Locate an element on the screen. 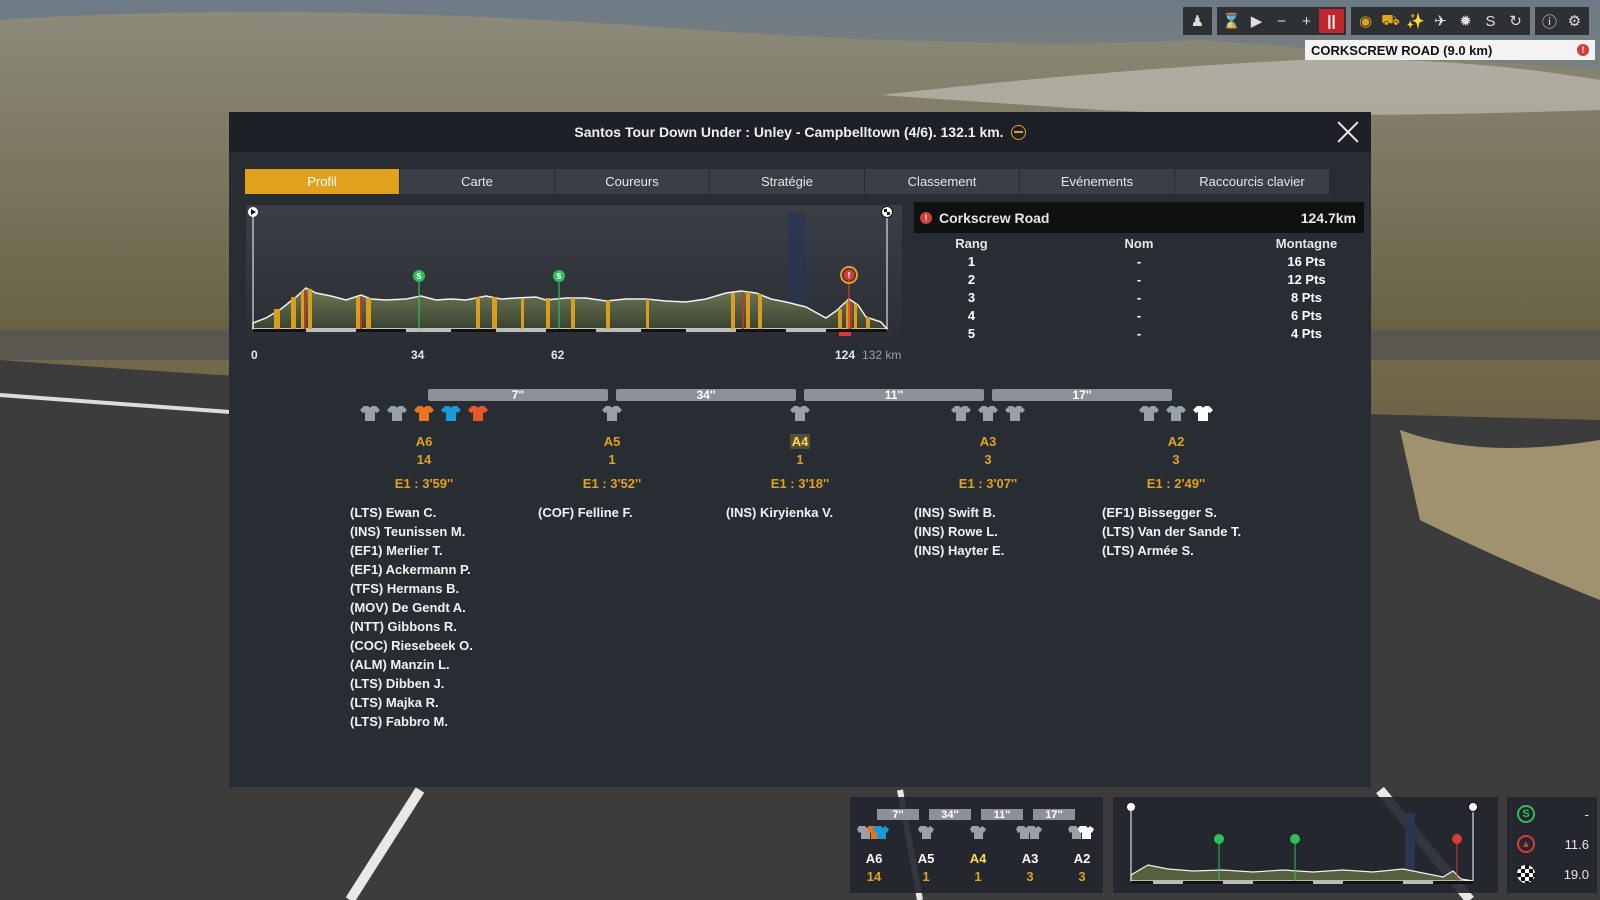  group-time: E1 : 3'52'' is located at coordinates (612, 483).